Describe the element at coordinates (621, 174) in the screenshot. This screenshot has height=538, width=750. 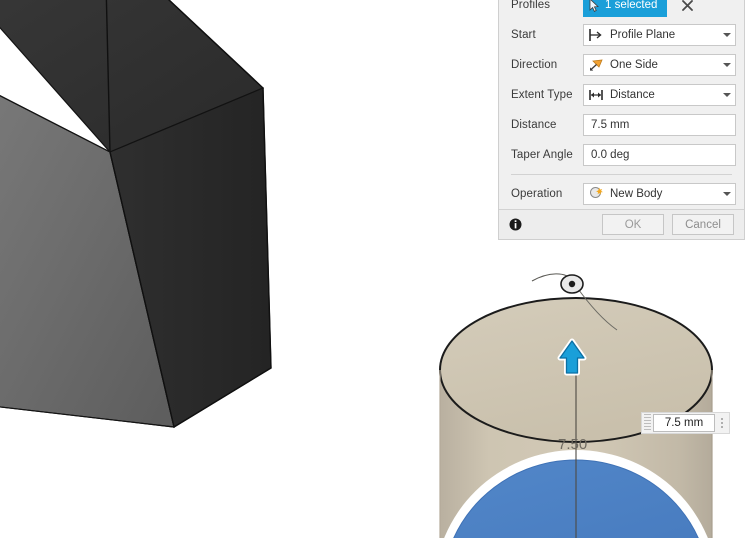
I see `section-divider` at that location.